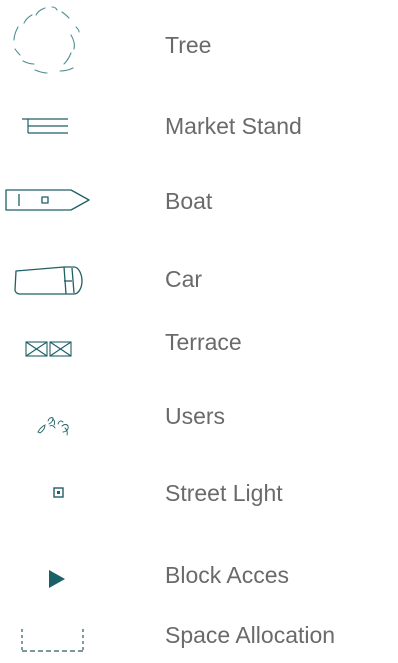 The width and height of the screenshot is (398, 663). Describe the element at coordinates (189, 201) in the screenshot. I see `legend-label-boat: Boat` at that location.